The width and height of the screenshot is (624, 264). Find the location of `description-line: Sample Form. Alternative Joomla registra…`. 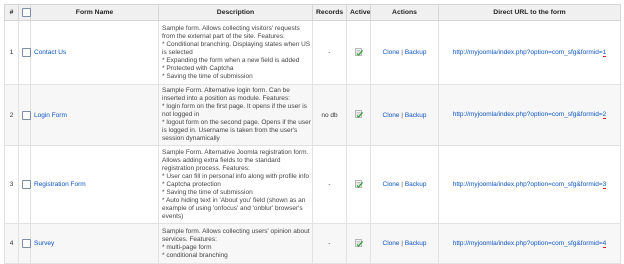

description-line: Sample Form. Alternative Joomla registra… is located at coordinates (235, 152).